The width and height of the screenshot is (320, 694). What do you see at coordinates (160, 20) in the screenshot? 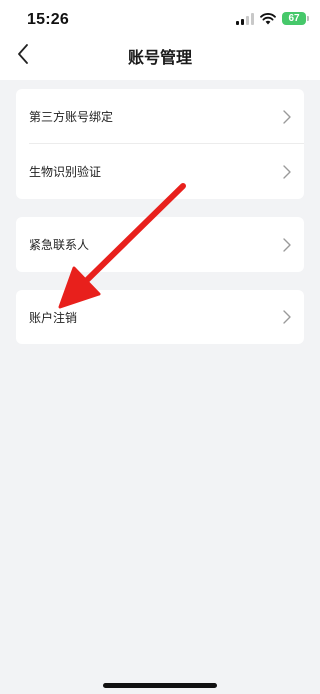
I see `status-bar: 15:26 67` at bounding box center [160, 20].